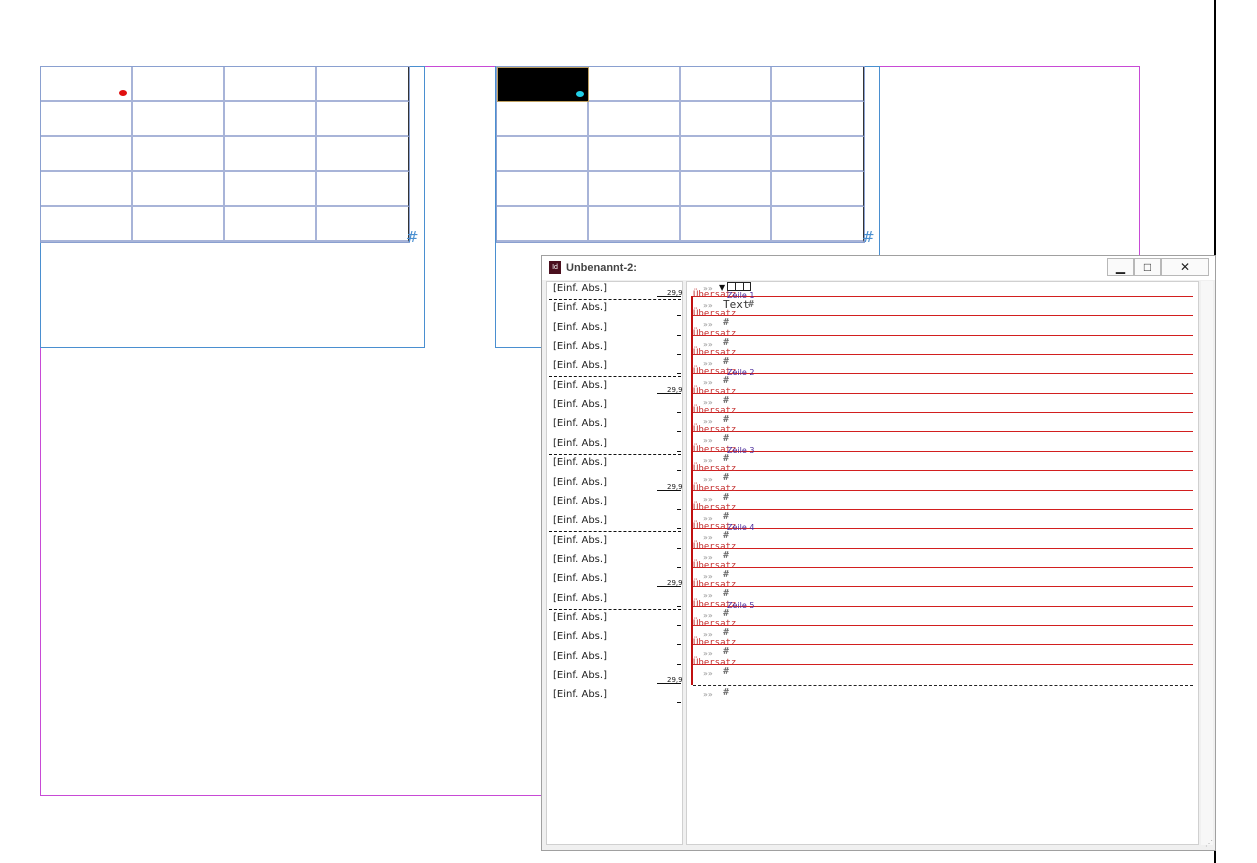 The height and width of the screenshot is (863, 1257). What do you see at coordinates (1207, 563) in the screenshot?
I see `vertical-scrollbar` at bounding box center [1207, 563].